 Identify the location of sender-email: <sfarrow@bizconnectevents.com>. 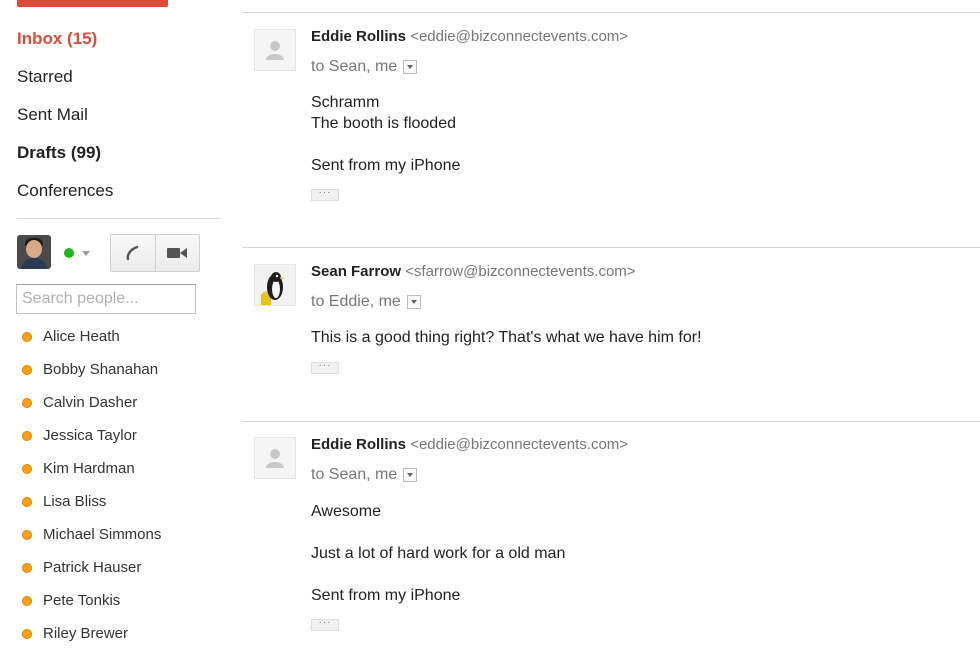
(520, 271).